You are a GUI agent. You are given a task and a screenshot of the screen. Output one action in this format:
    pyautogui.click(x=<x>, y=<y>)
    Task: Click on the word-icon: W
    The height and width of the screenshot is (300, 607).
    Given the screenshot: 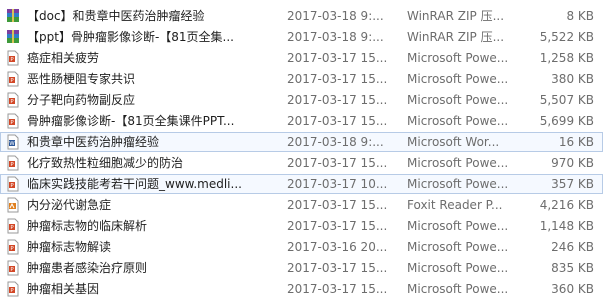 What is the action you would take?
    pyautogui.click(x=13, y=142)
    